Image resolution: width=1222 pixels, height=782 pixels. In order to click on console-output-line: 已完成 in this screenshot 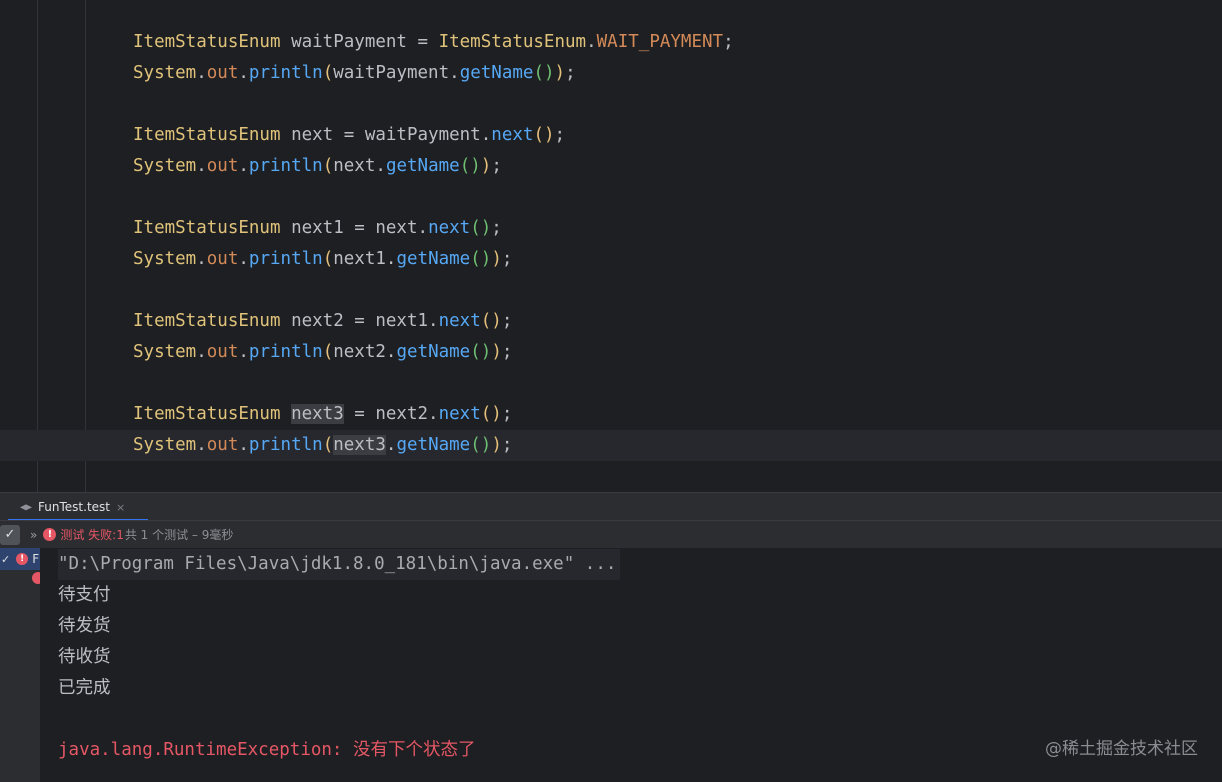, I will do `click(84, 688)`.